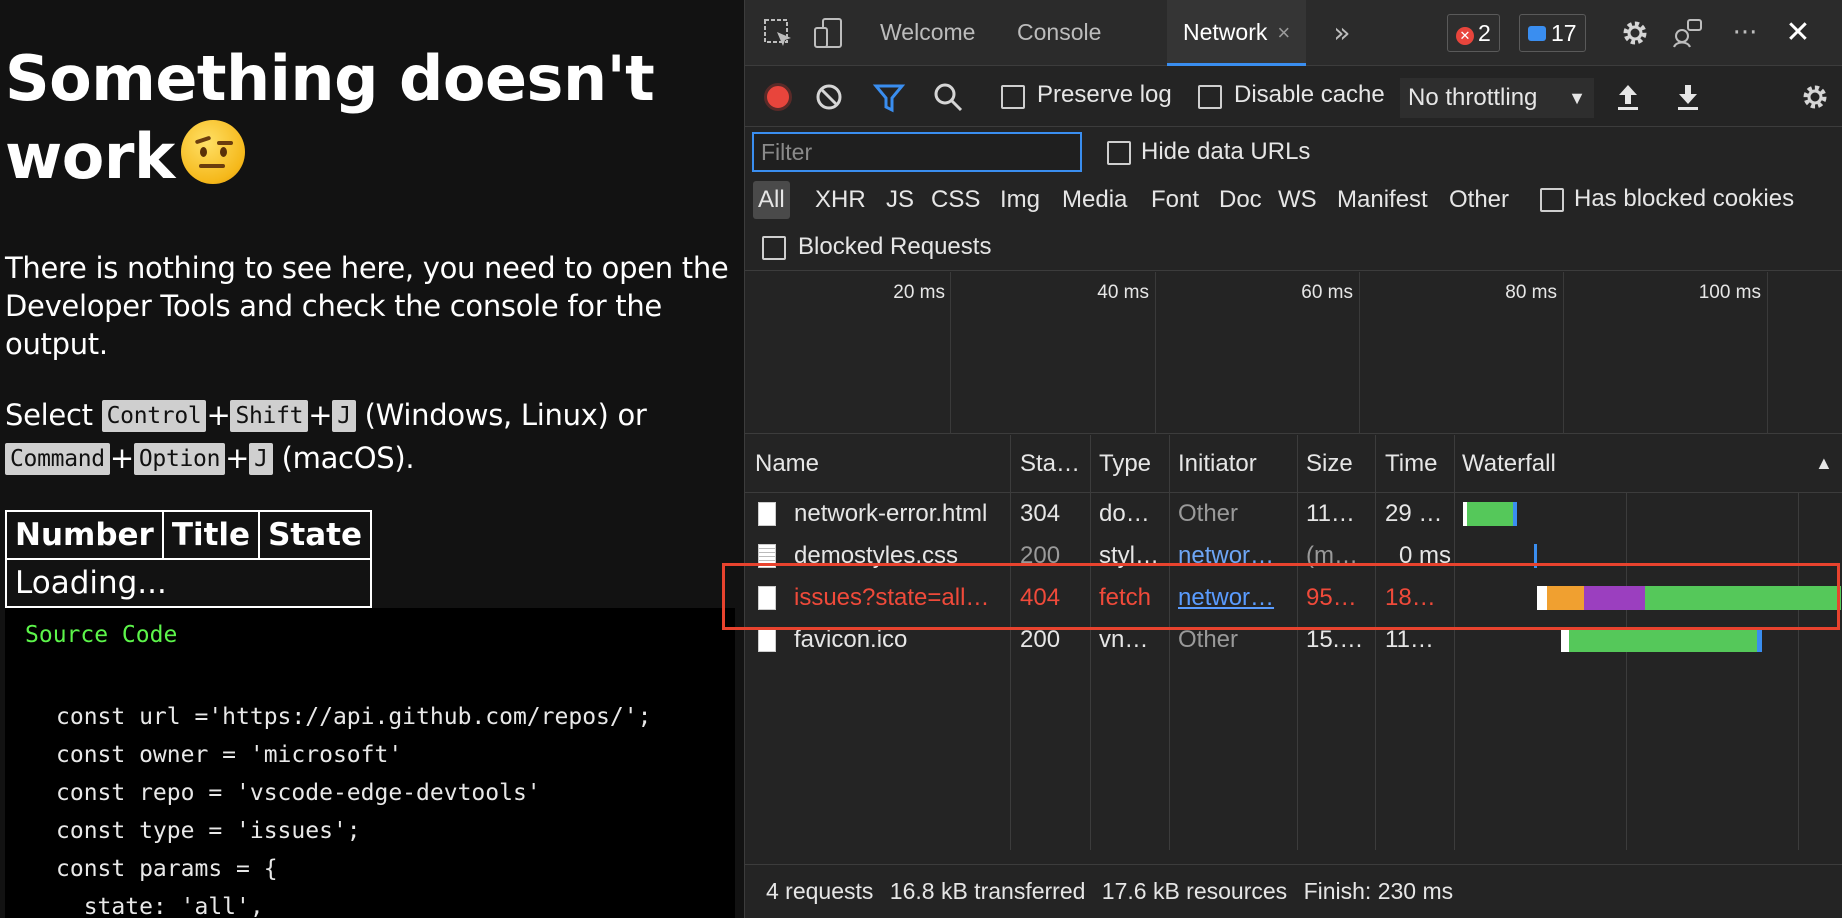 The image size is (1842, 918). What do you see at coordinates (1208, 513) in the screenshot?
I see `request-initiator: Other` at bounding box center [1208, 513].